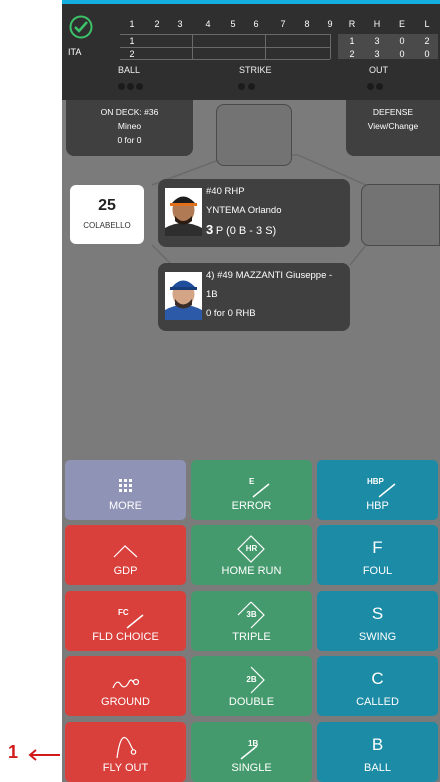 Image resolution: width=440 pixels, height=782 pixels. I want to click on single-button: 1B SINGLE, so click(251, 752).